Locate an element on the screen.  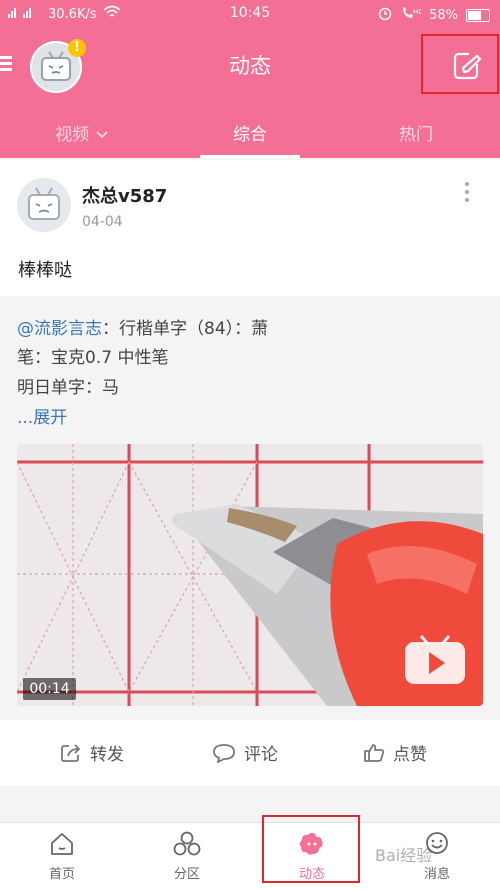
active-tab-indicator is located at coordinates (250, 156).